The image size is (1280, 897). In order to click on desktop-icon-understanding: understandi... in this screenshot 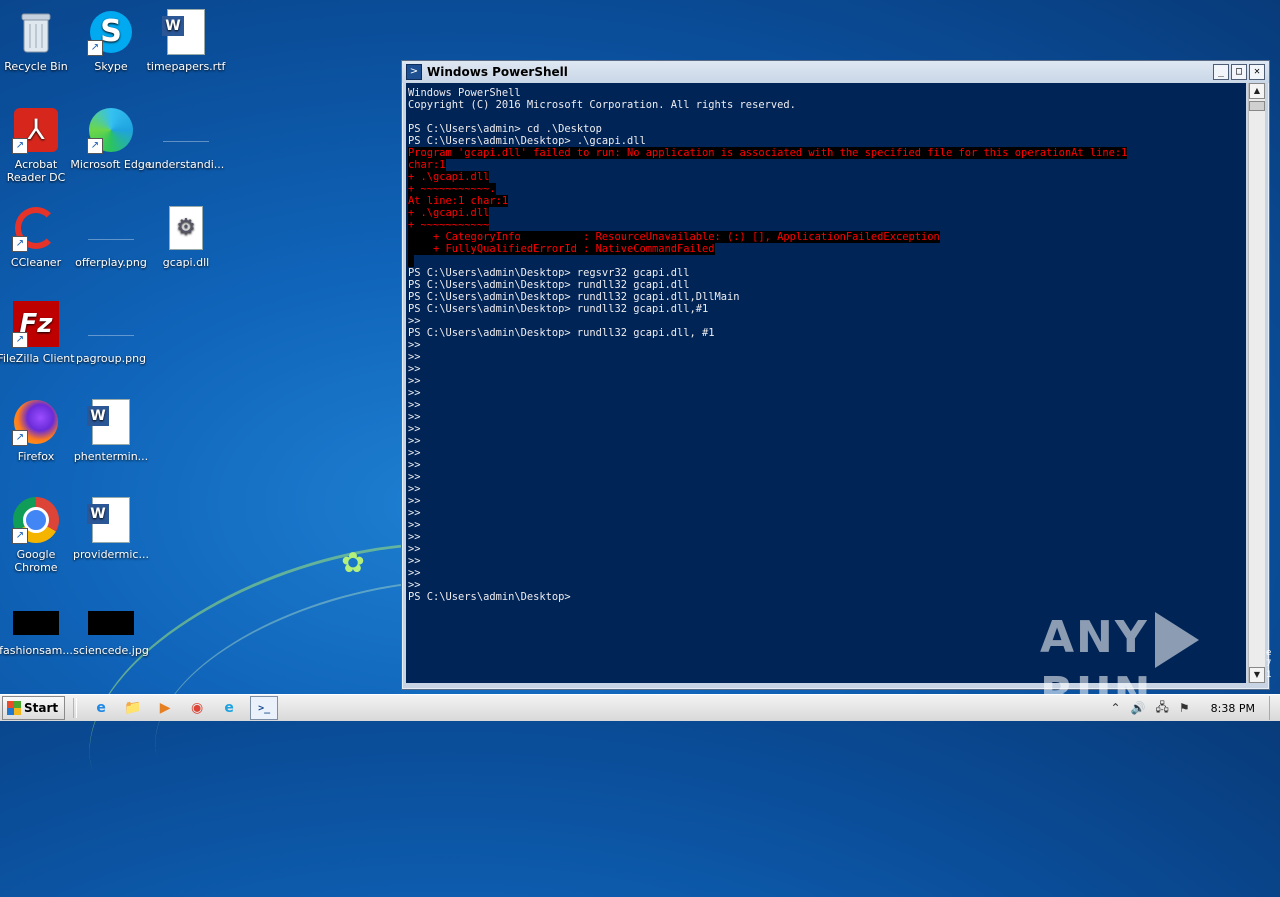, I will do `click(186, 138)`.